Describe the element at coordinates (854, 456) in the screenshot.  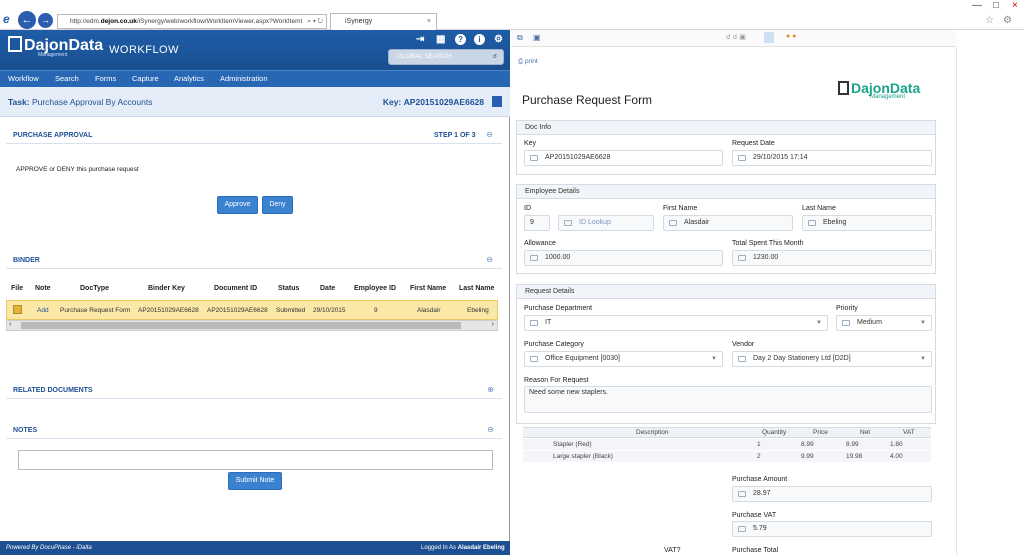
I see `item-net: 19.98` at that location.